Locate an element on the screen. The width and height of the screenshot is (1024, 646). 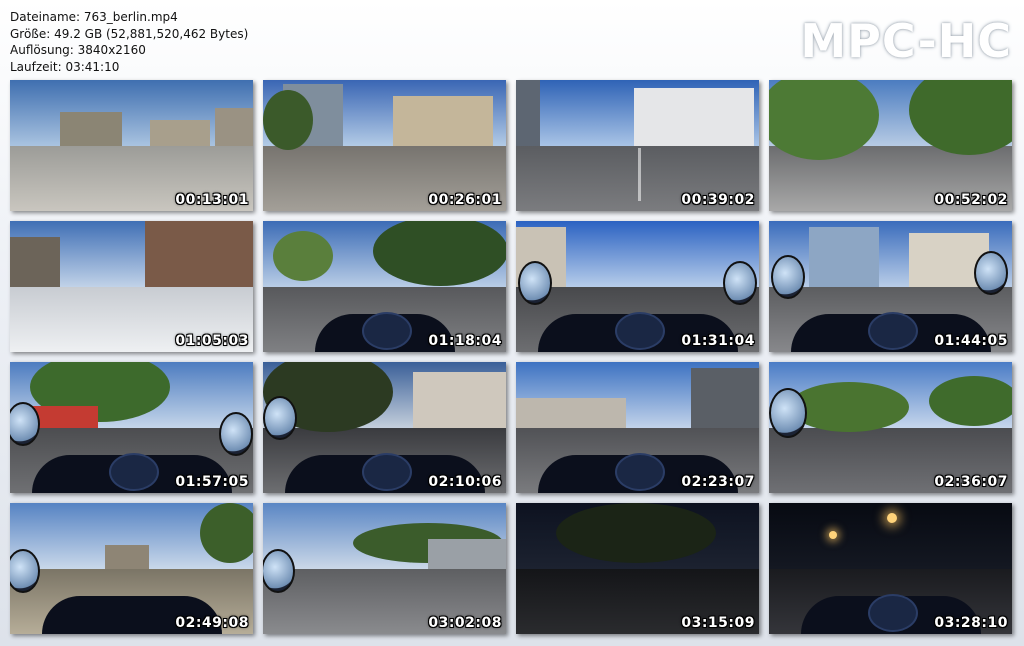
thumbnail: 03:28:10 is located at coordinates (890, 568).